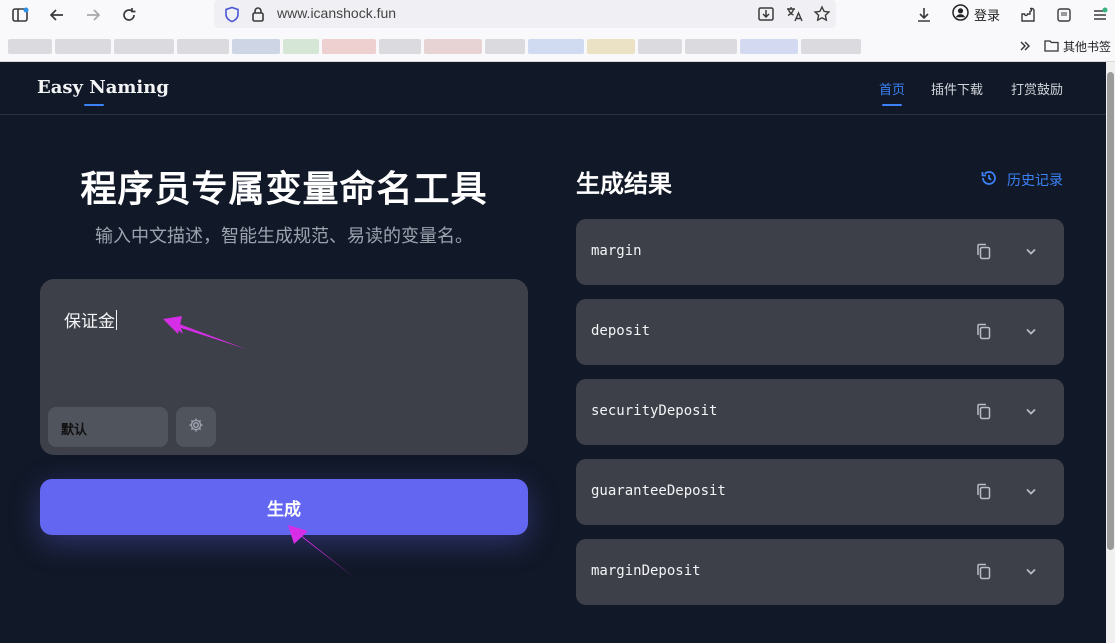  I want to click on page-subtitle: 输入中文描述，智能生成规范、易读的变量名。, so click(284, 236).